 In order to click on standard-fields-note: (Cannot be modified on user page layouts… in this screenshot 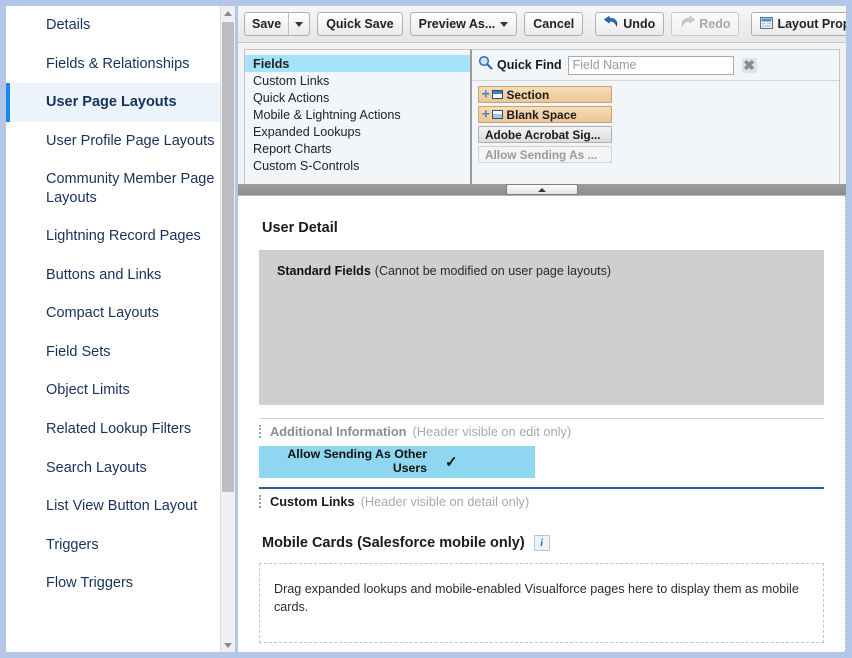, I will do `click(493, 271)`.